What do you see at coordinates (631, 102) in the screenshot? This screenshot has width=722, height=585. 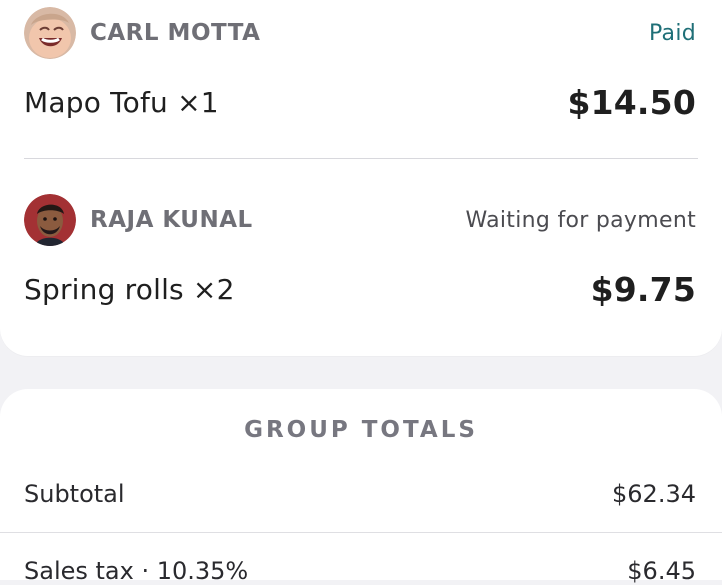 I see `order-item-price: $14.50` at bounding box center [631, 102].